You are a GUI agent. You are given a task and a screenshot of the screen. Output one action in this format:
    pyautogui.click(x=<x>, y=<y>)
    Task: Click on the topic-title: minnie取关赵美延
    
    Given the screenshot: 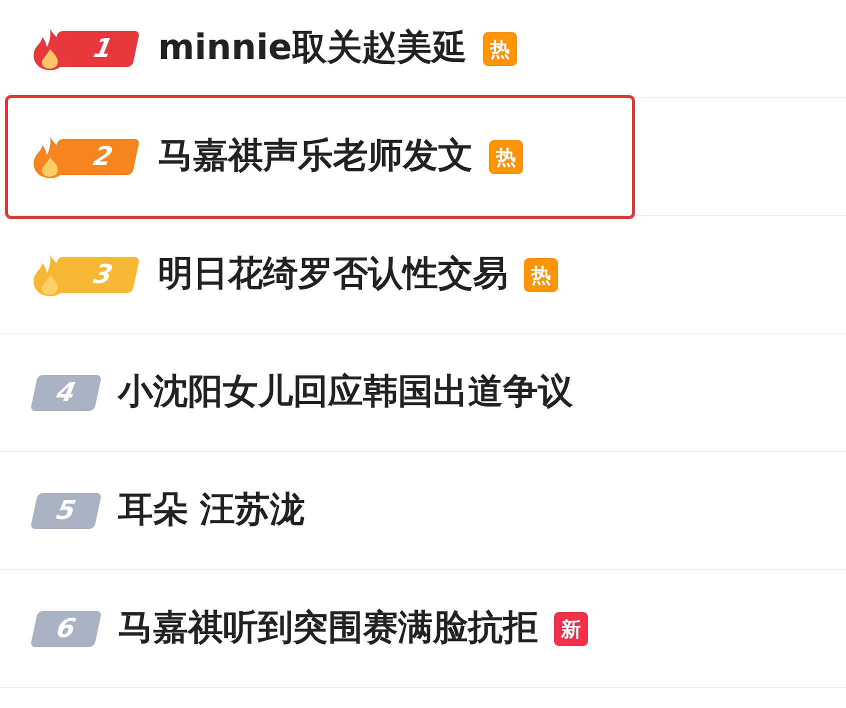 What is the action you would take?
    pyautogui.click(x=313, y=48)
    